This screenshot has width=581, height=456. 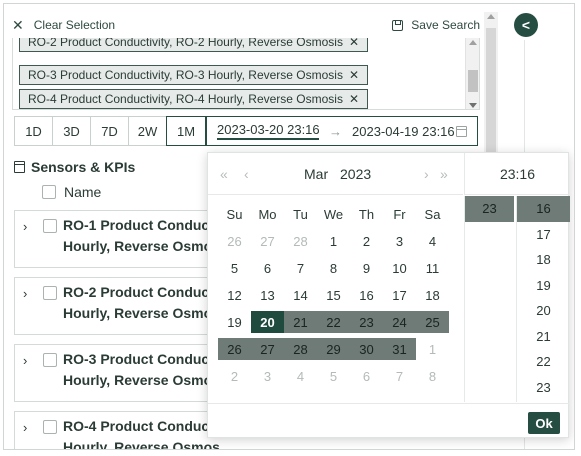 What do you see at coordinates (366, 349) in the screenshot?
I see `day-cell: 30` at bounding box center [366, 349].